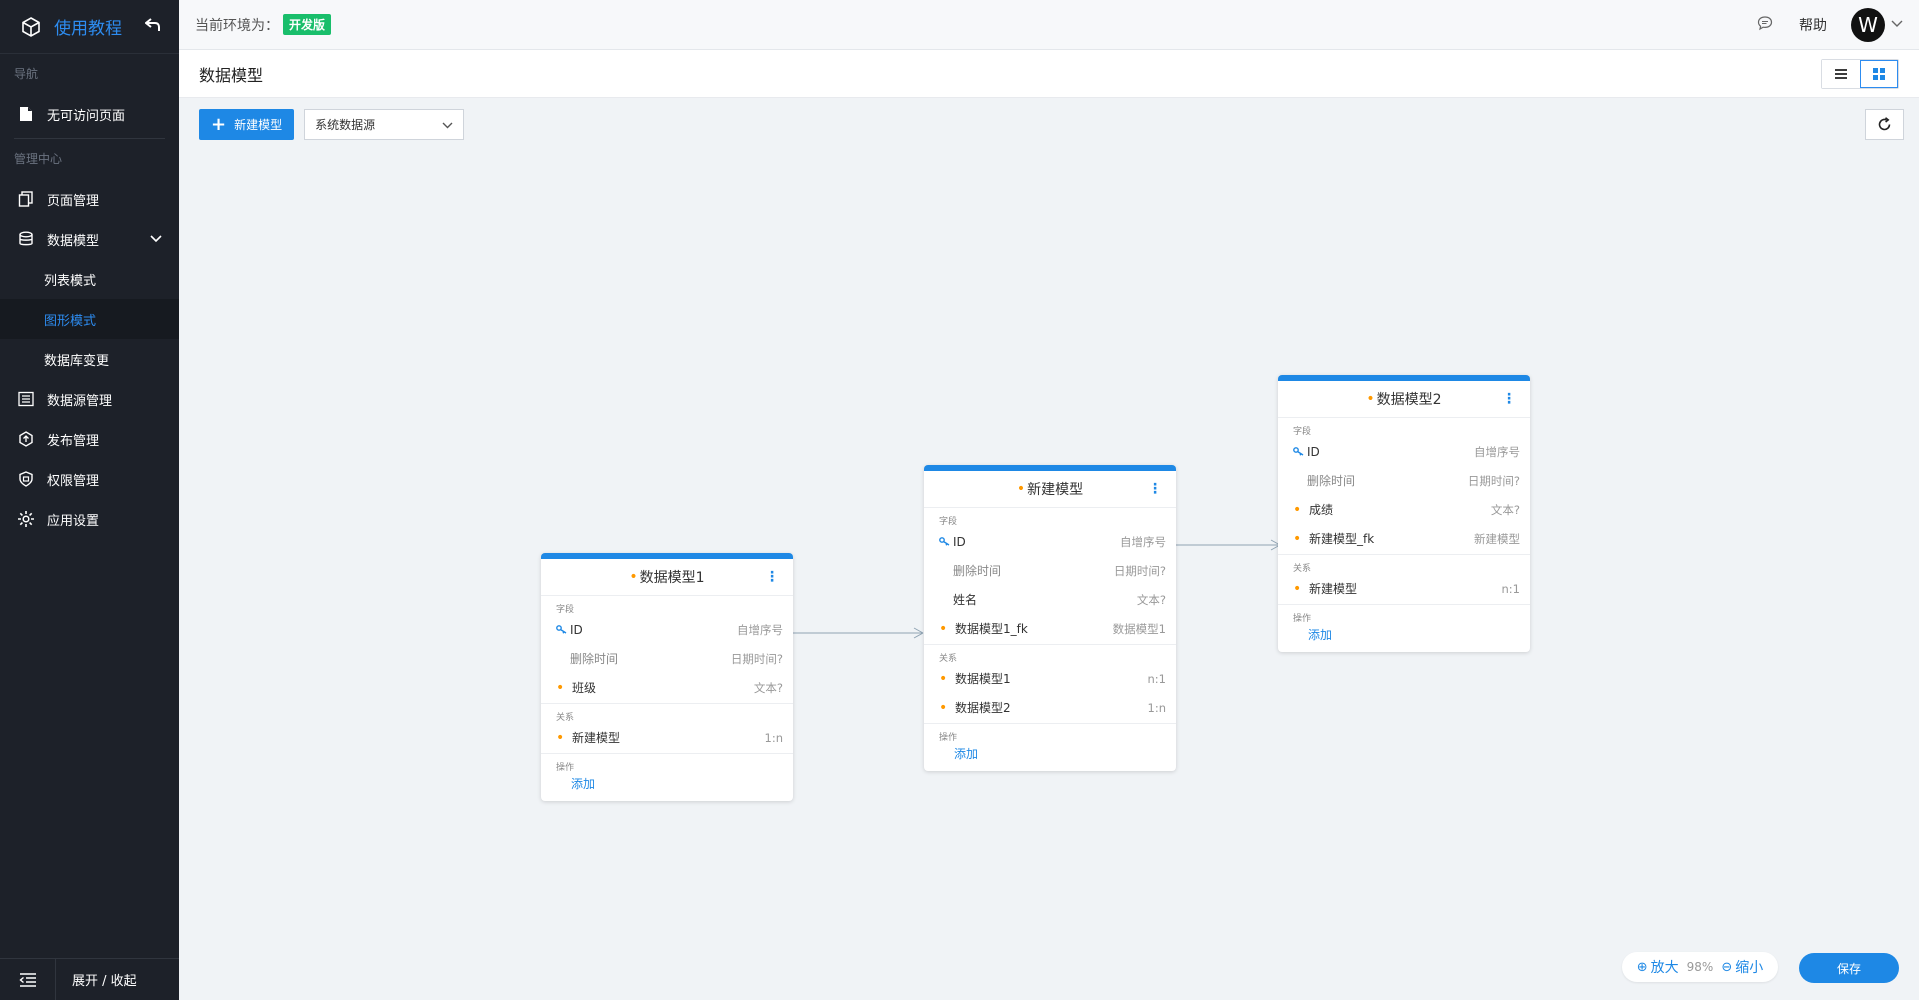 The height and width of the screenshot is (1000, 1919). What do you see at coordinates (1049, 74) in the screenshot?
I see `page-title-bar: 数据模型` at bounding box center [1049, 74].